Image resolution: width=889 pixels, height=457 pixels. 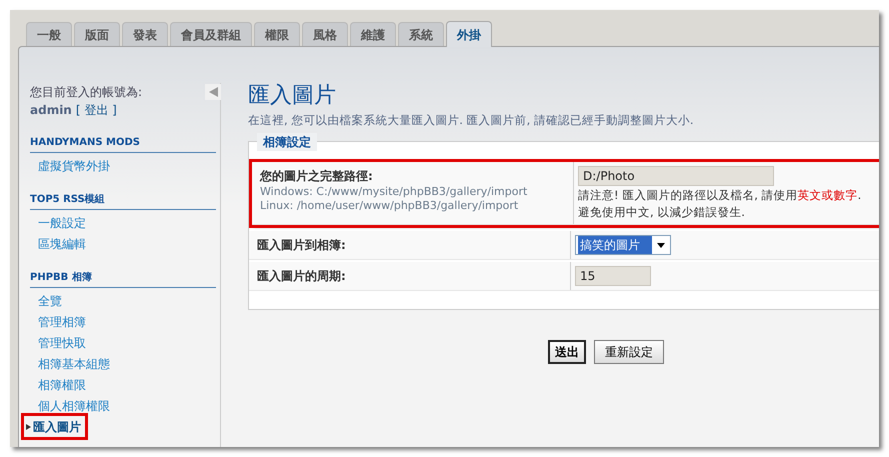 I want to click on sidebar-link: 區塊編輯, so click(x=58, y=243).